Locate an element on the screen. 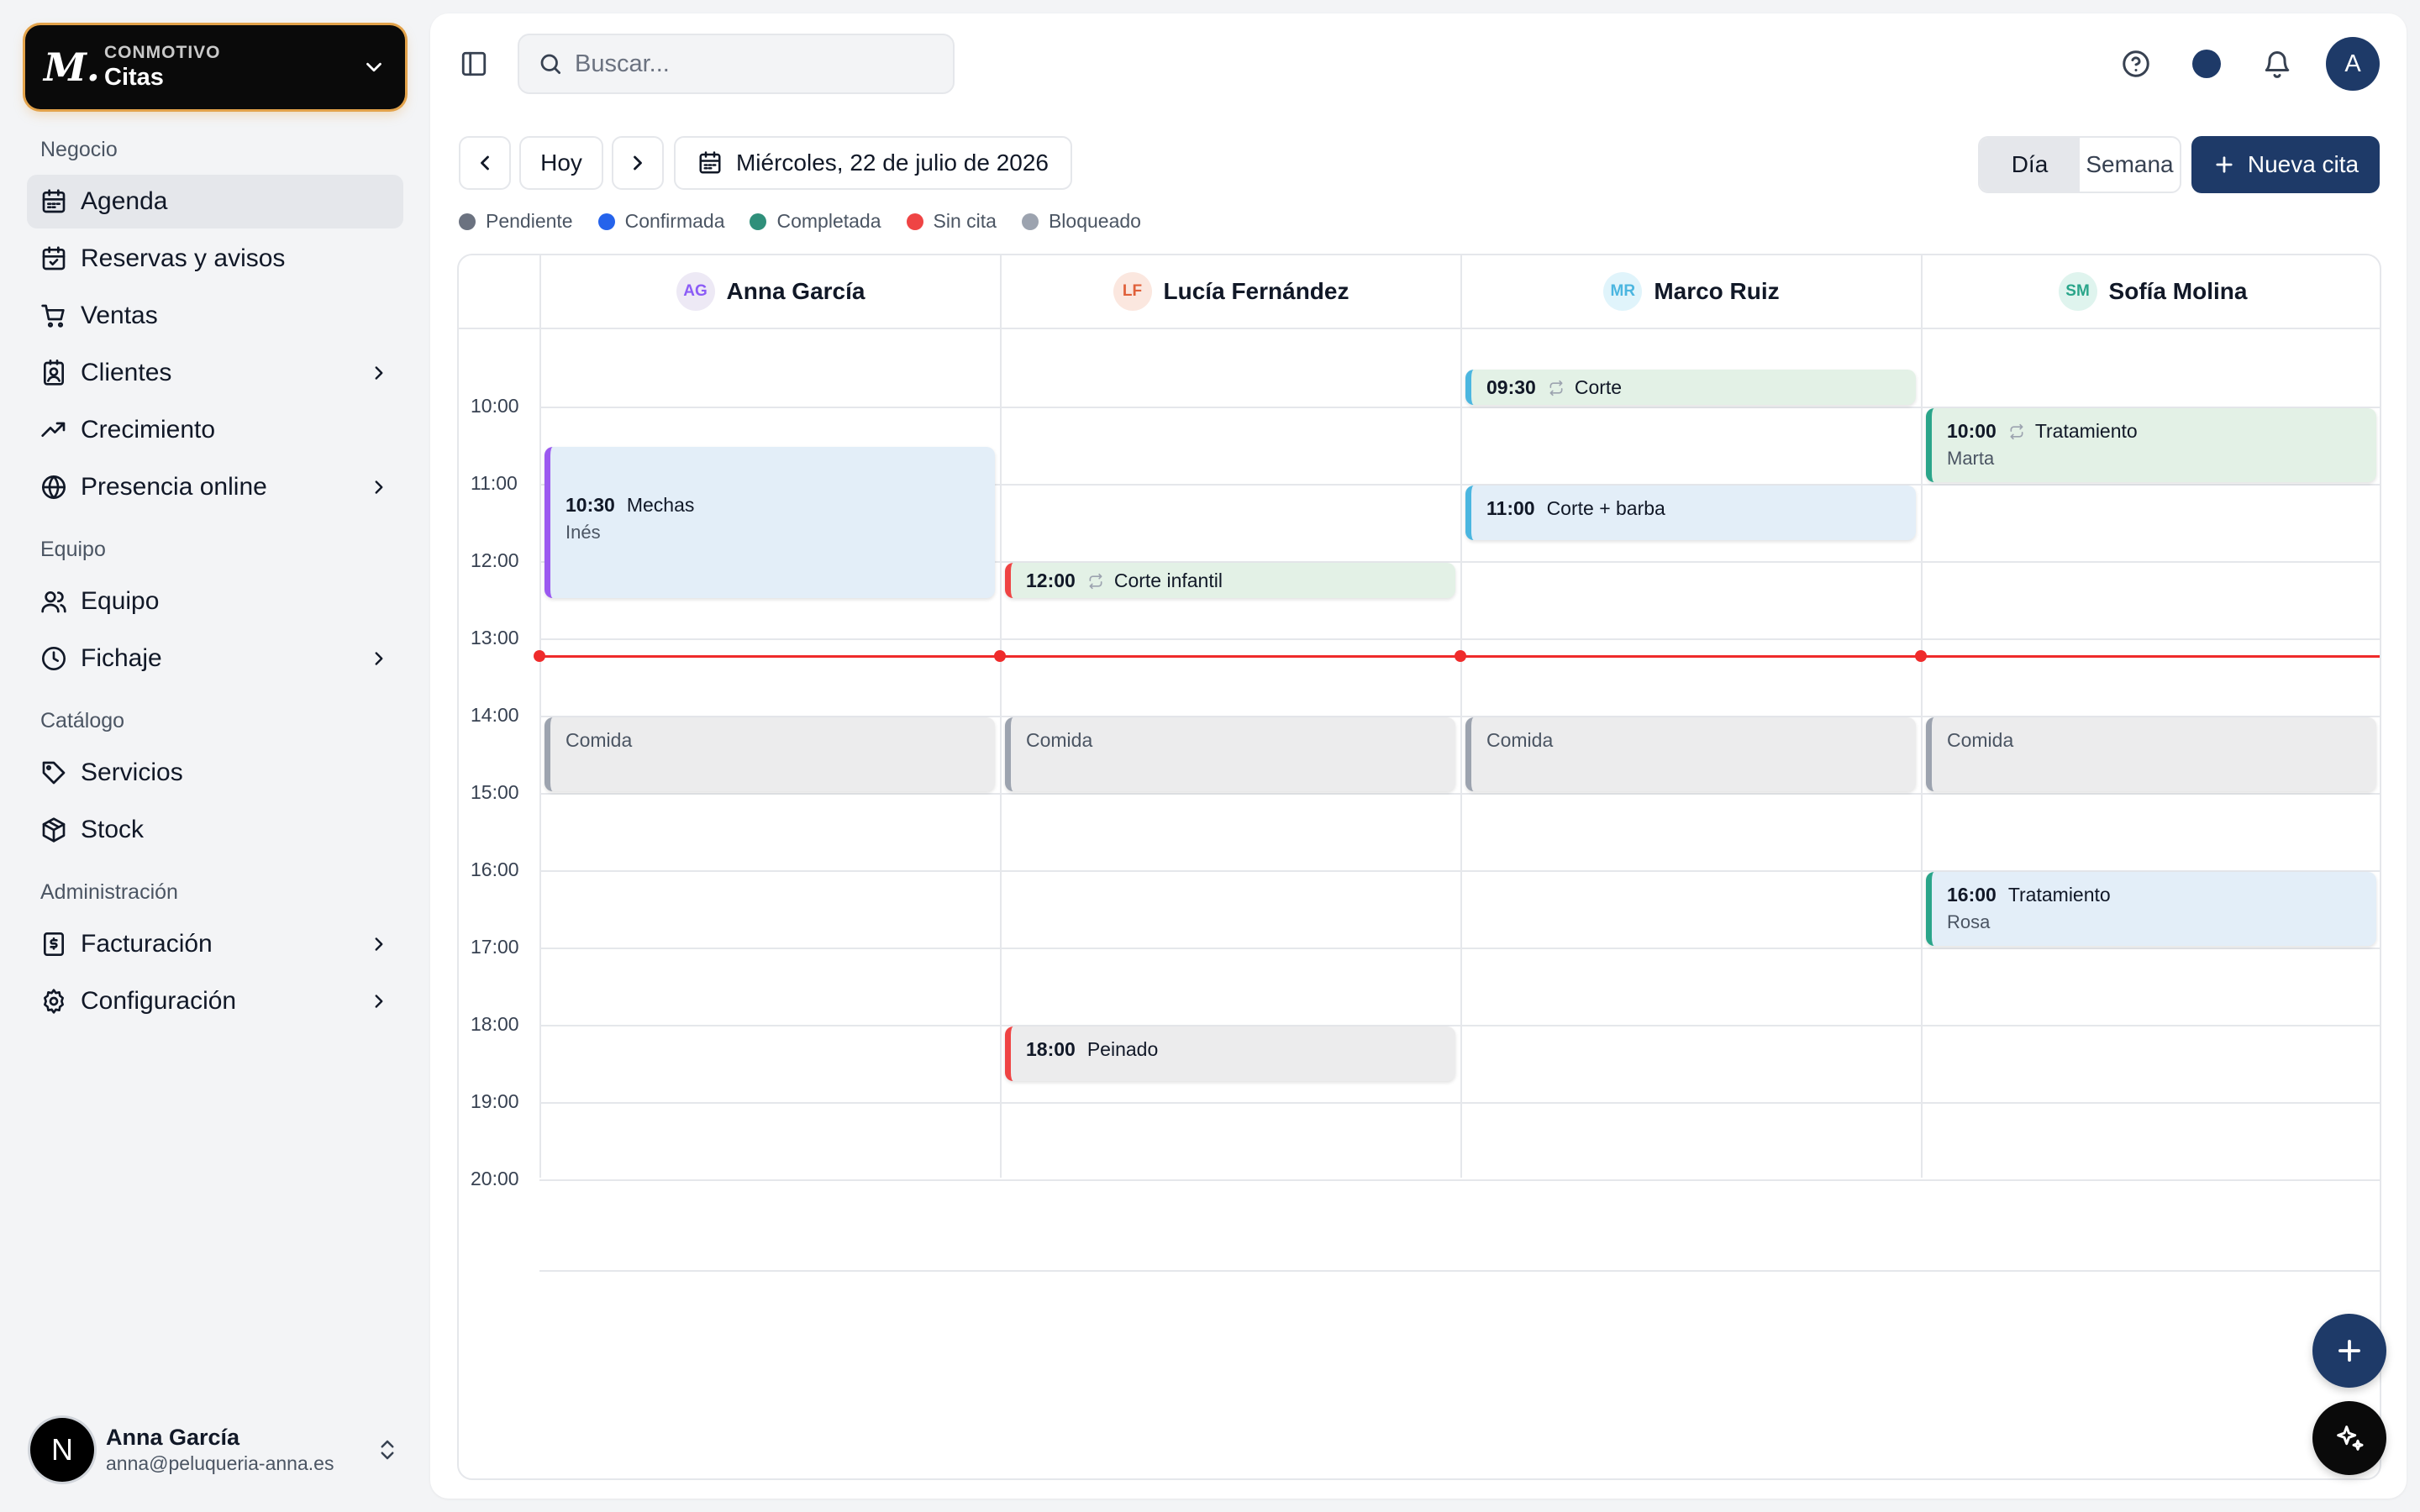 The height and width of the screenshot is (1512, 2420). plus-icon is located at coordinates (2349, 1351).